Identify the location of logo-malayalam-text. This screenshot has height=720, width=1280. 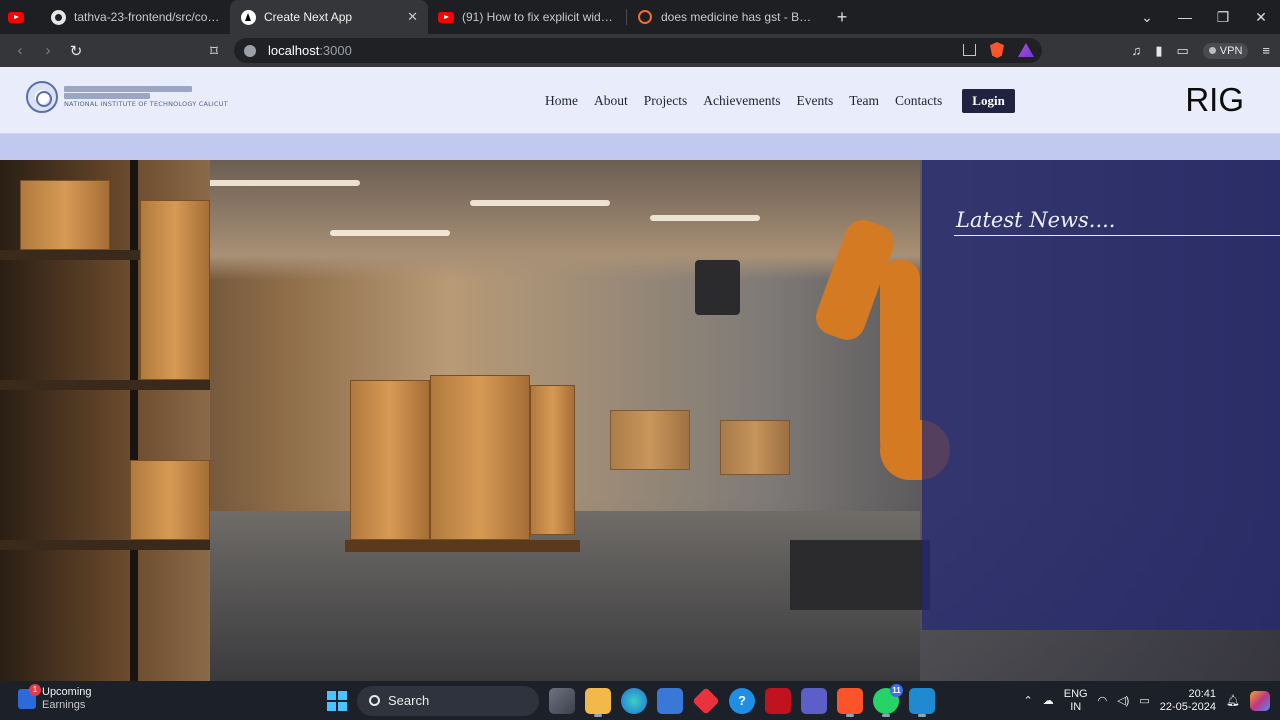
(128, 89).